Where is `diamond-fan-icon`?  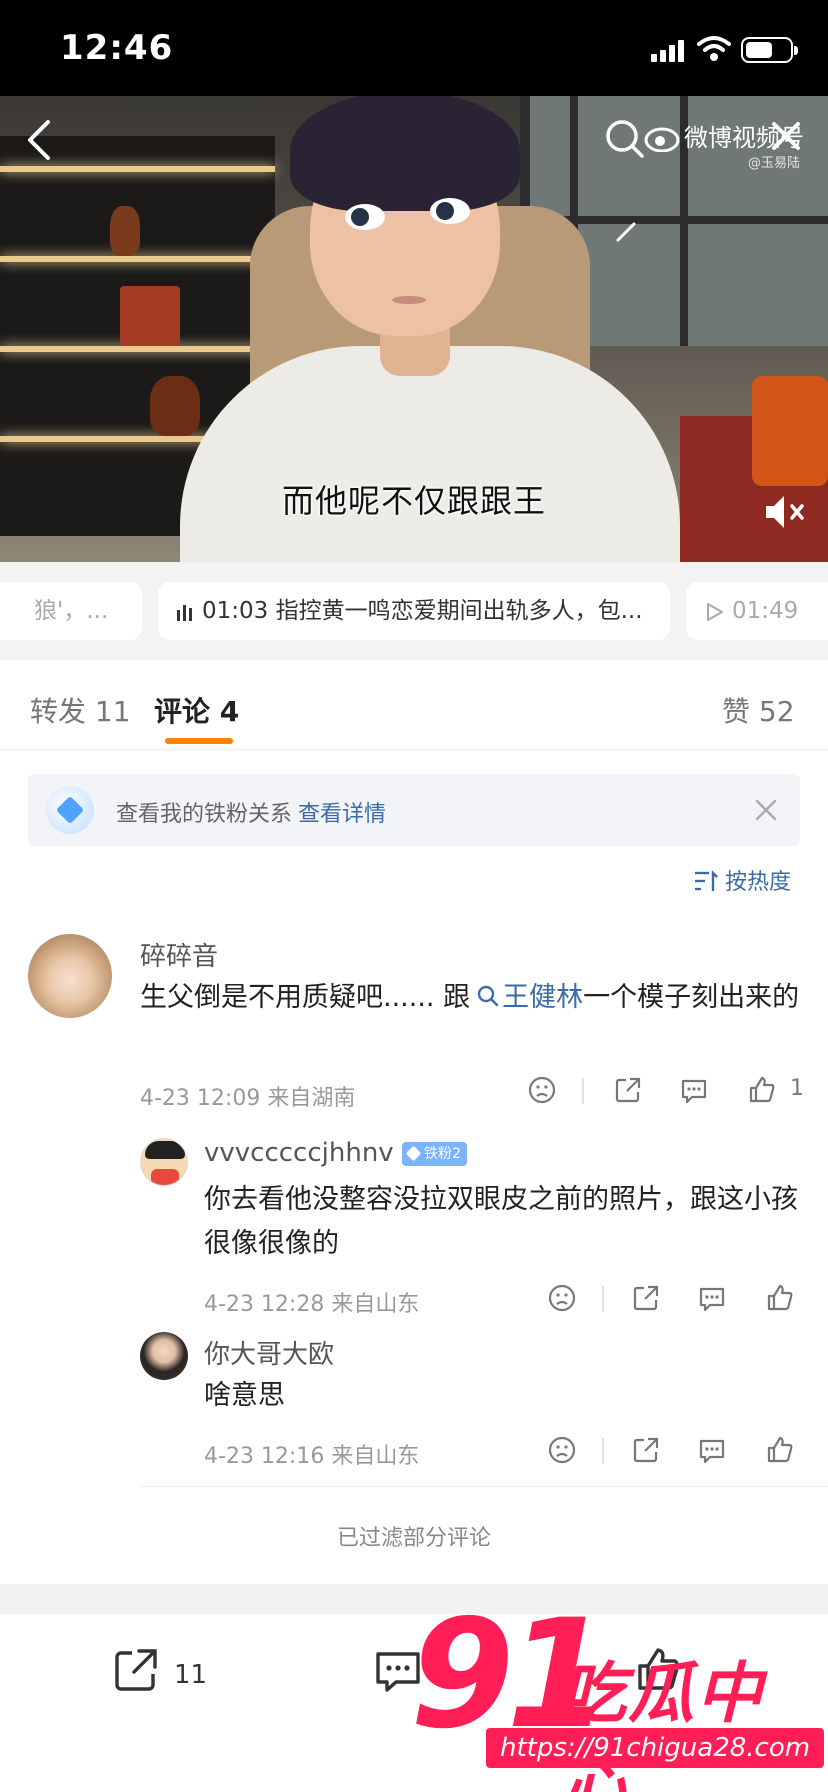
diamond-fan-icon is located at coordinates (70, 810).